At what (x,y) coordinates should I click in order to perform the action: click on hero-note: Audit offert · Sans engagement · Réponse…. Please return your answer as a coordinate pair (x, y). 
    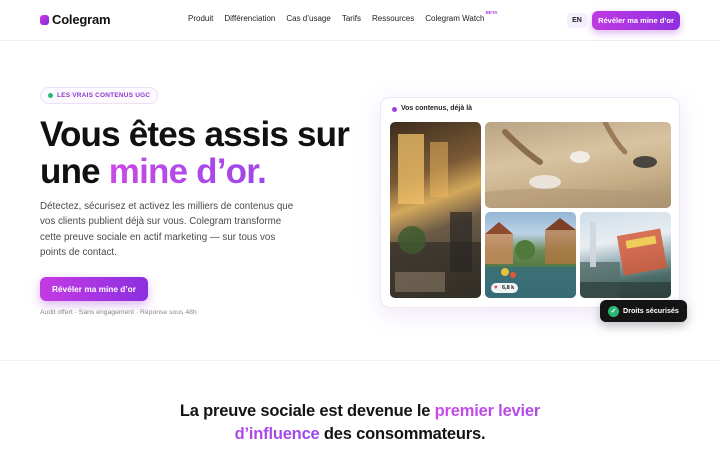
    Looking at the image, I should click on (118, 312).